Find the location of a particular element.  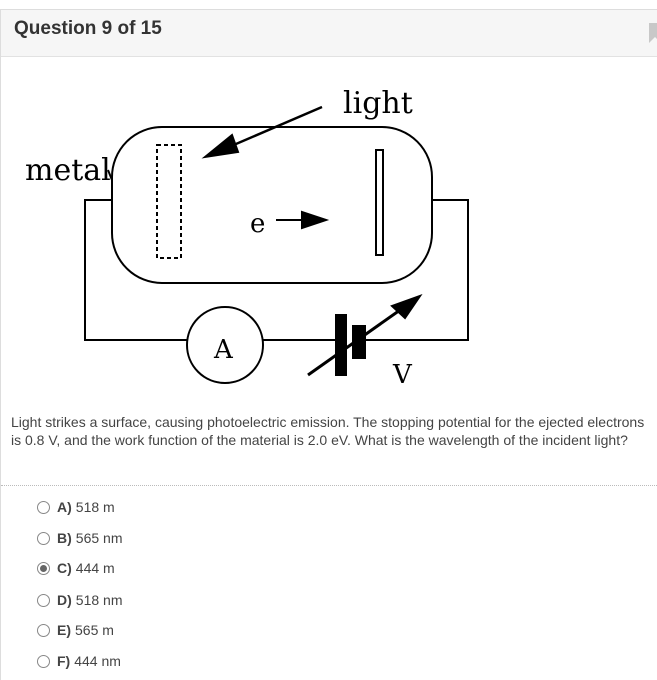

option-text: 565 nm is located at coordinates (99, 538).